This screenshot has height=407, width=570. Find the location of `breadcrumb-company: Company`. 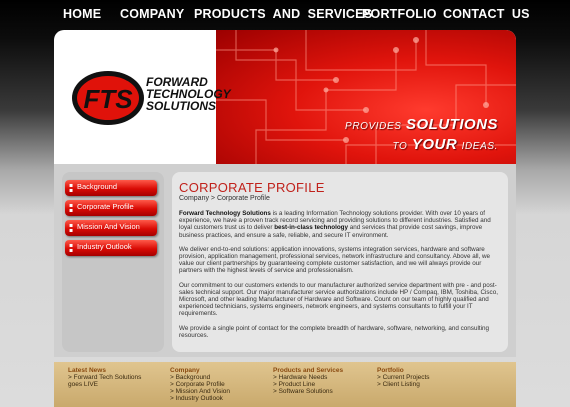

breadcrumb-company: Company is located at coordinates (194, 198).